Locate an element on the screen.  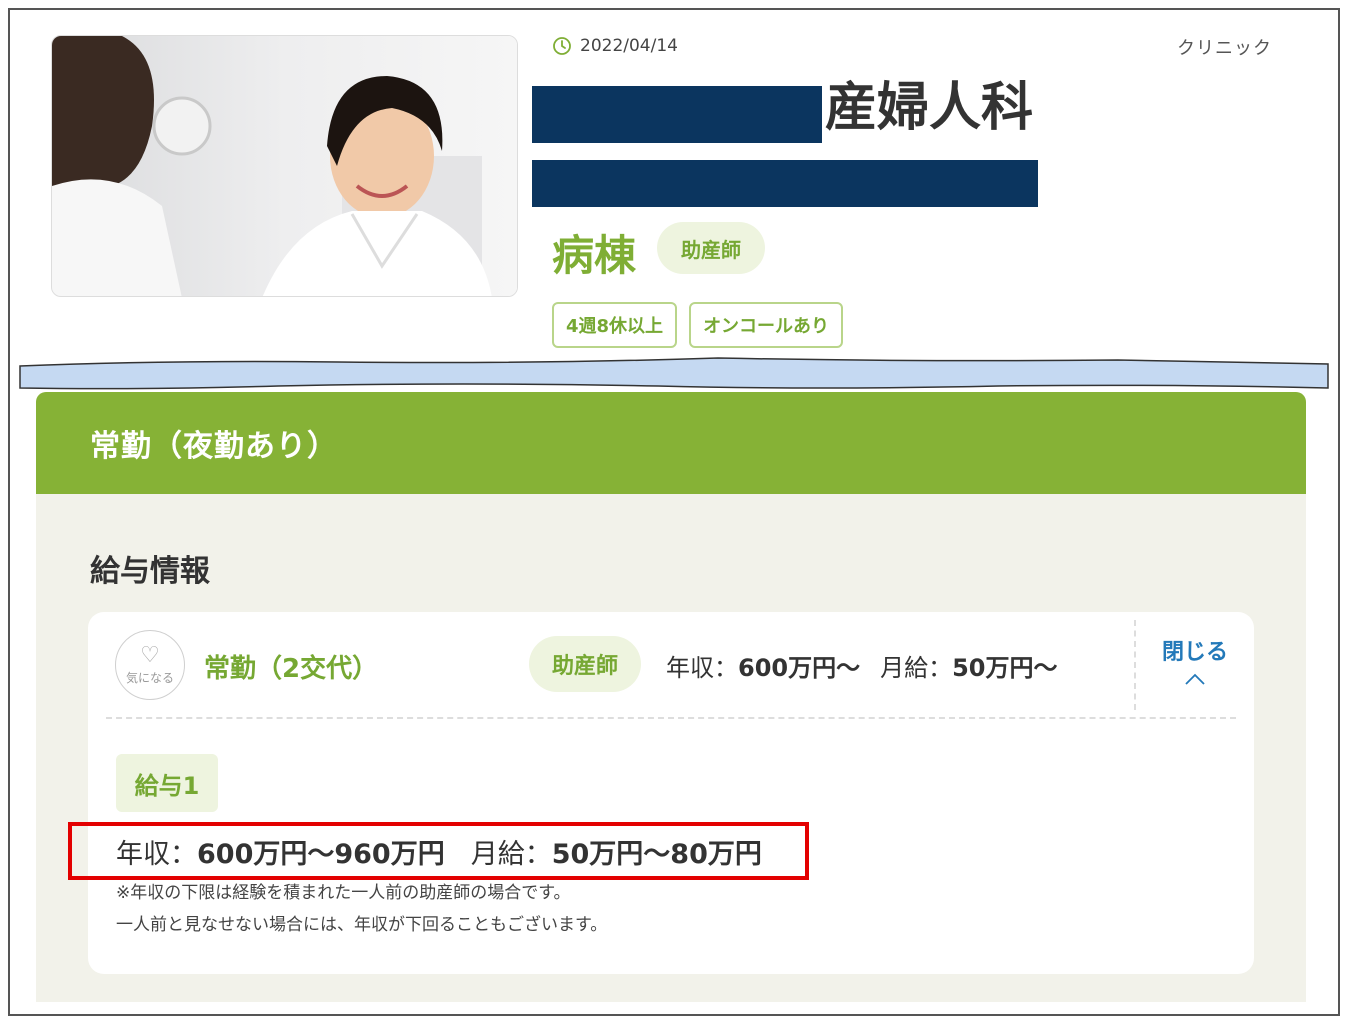
facility-name-suffix: 産婦人科 is located at coordinates (929, 108).